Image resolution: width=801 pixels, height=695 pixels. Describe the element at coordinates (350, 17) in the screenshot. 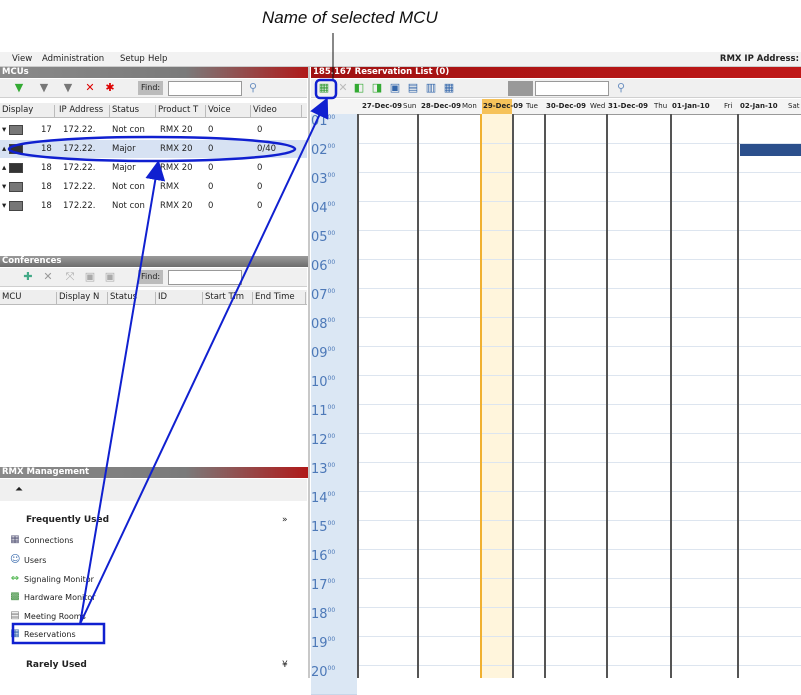

I see `annotation-callout-text: Name of selected MCU` at that location.